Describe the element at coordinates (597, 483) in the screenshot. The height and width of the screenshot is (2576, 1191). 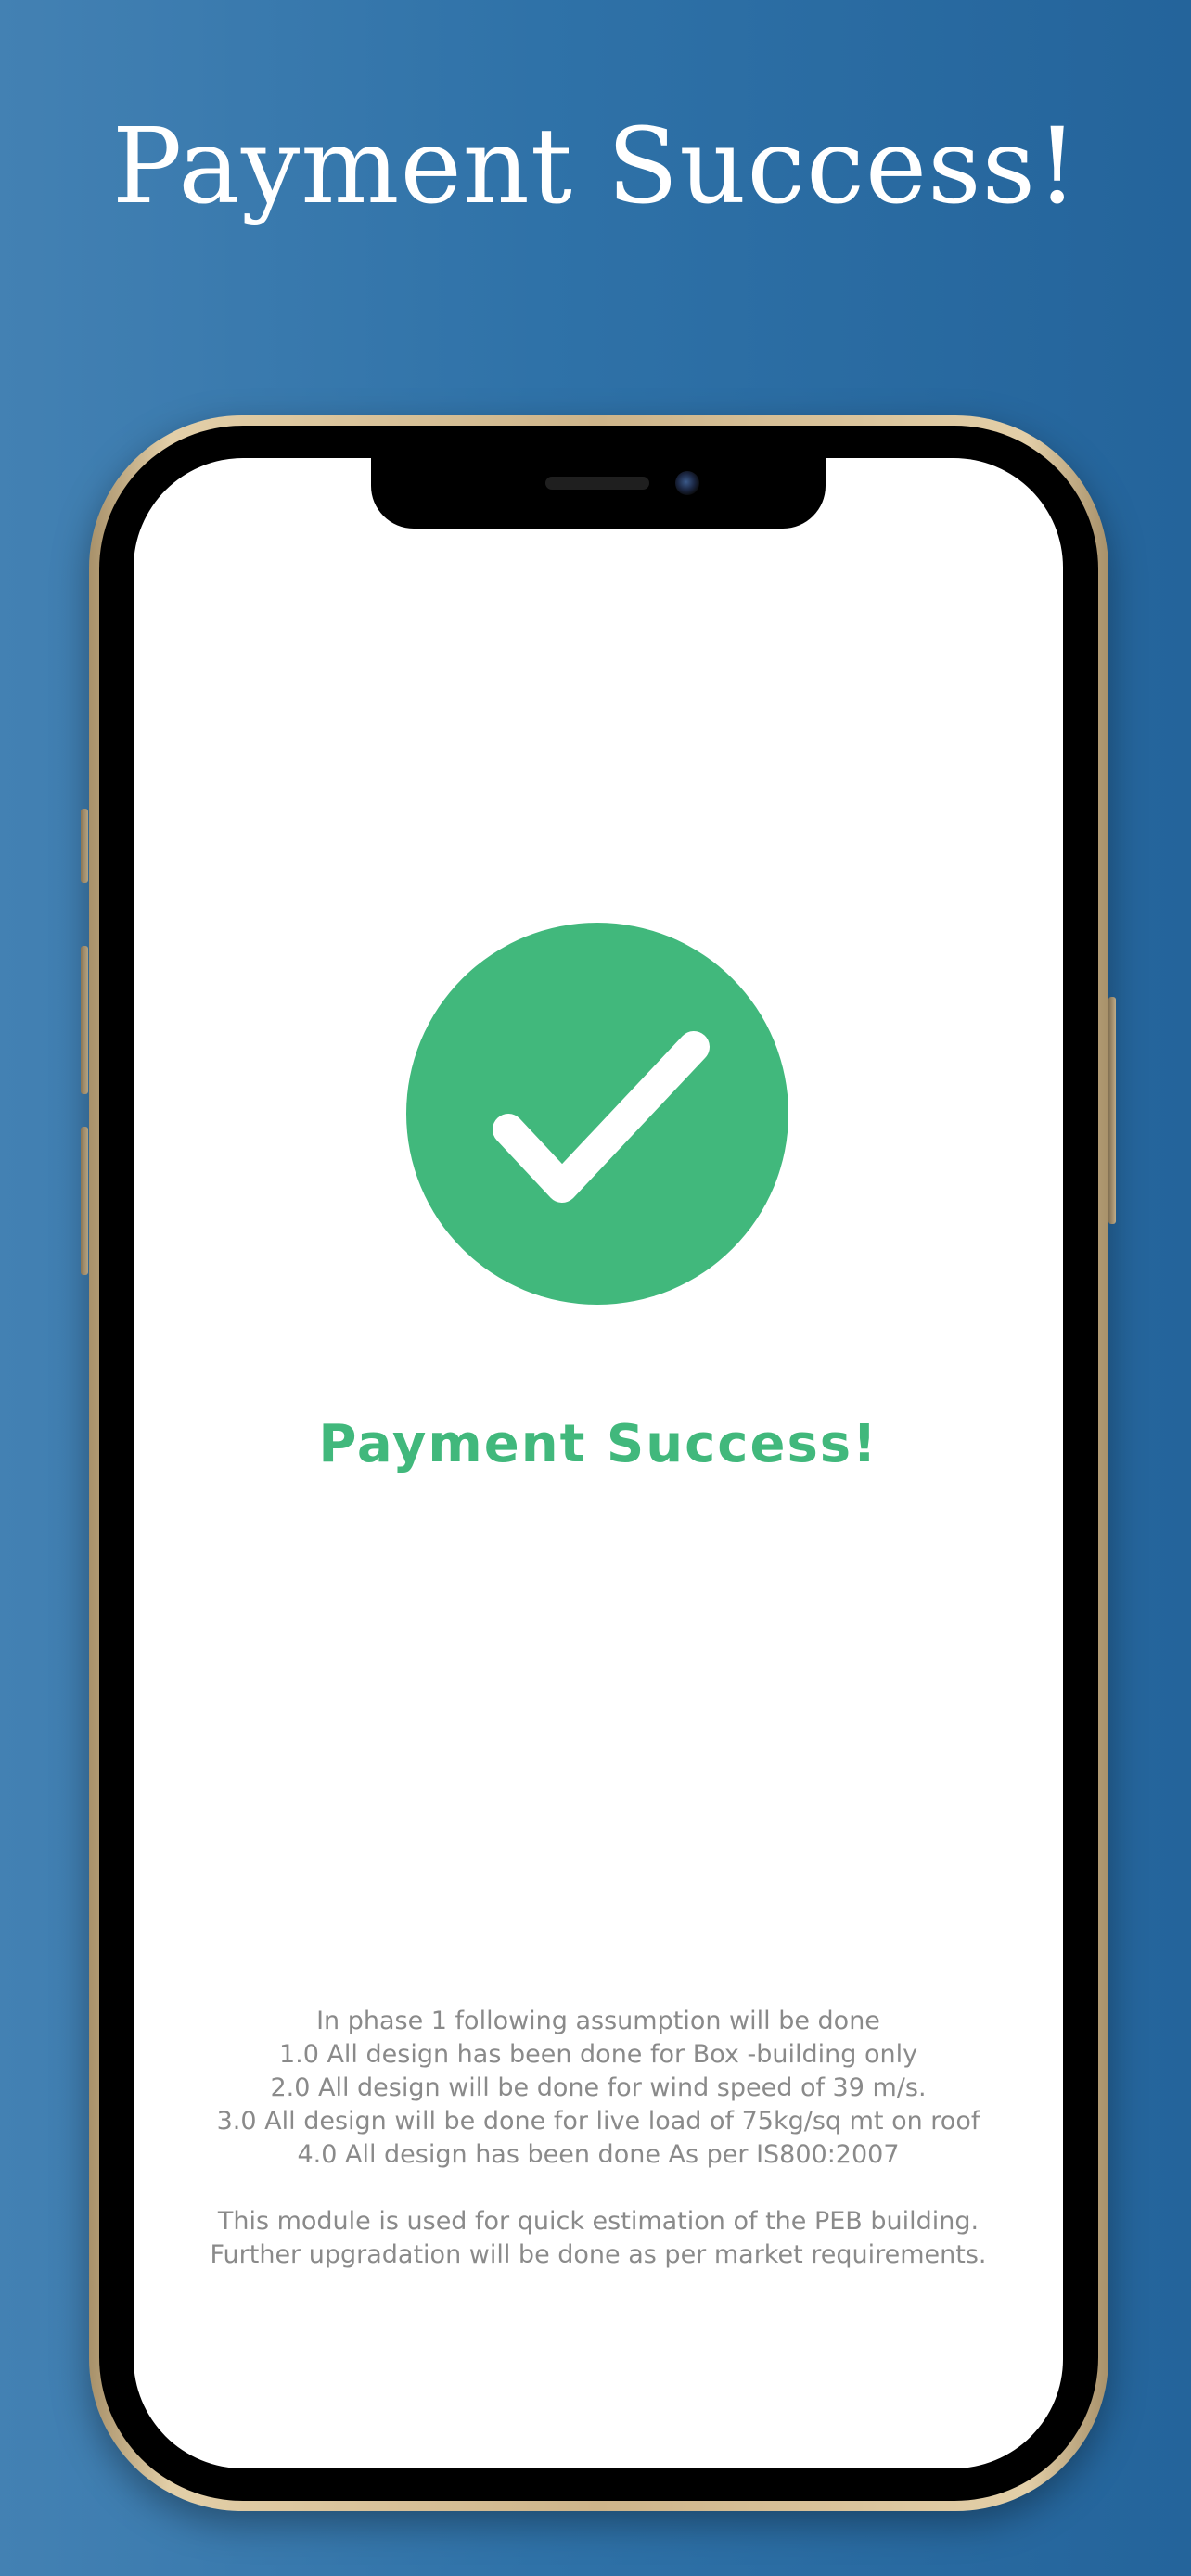
I see `earpiece-speaker` at that location.